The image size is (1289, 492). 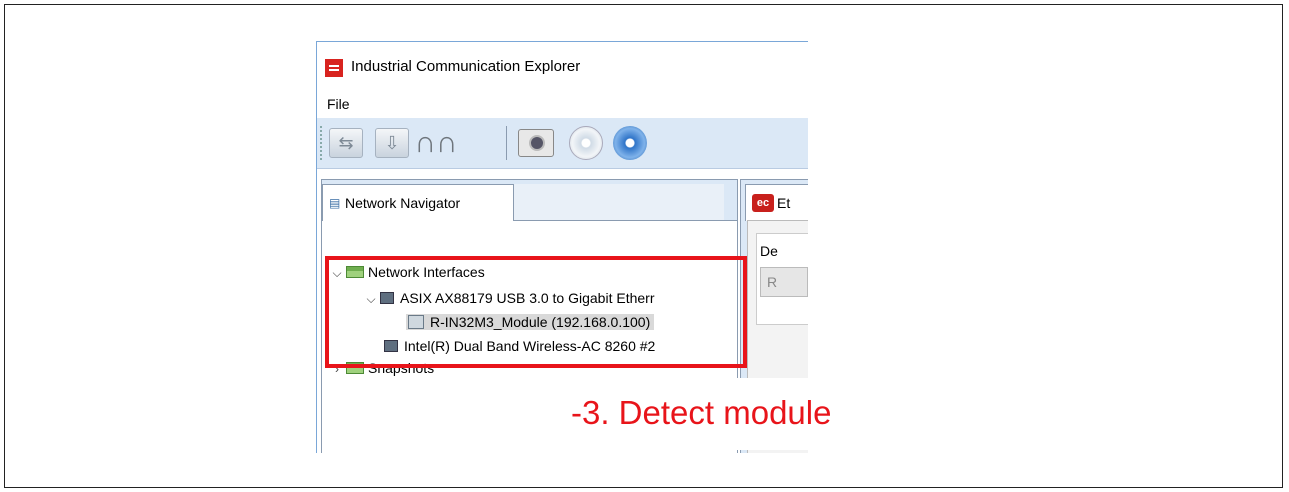 What do you see at coordinates (763, 203) in the screenshot?
I see `ec-logo-icon: ec` at bounding box center [763, 203].